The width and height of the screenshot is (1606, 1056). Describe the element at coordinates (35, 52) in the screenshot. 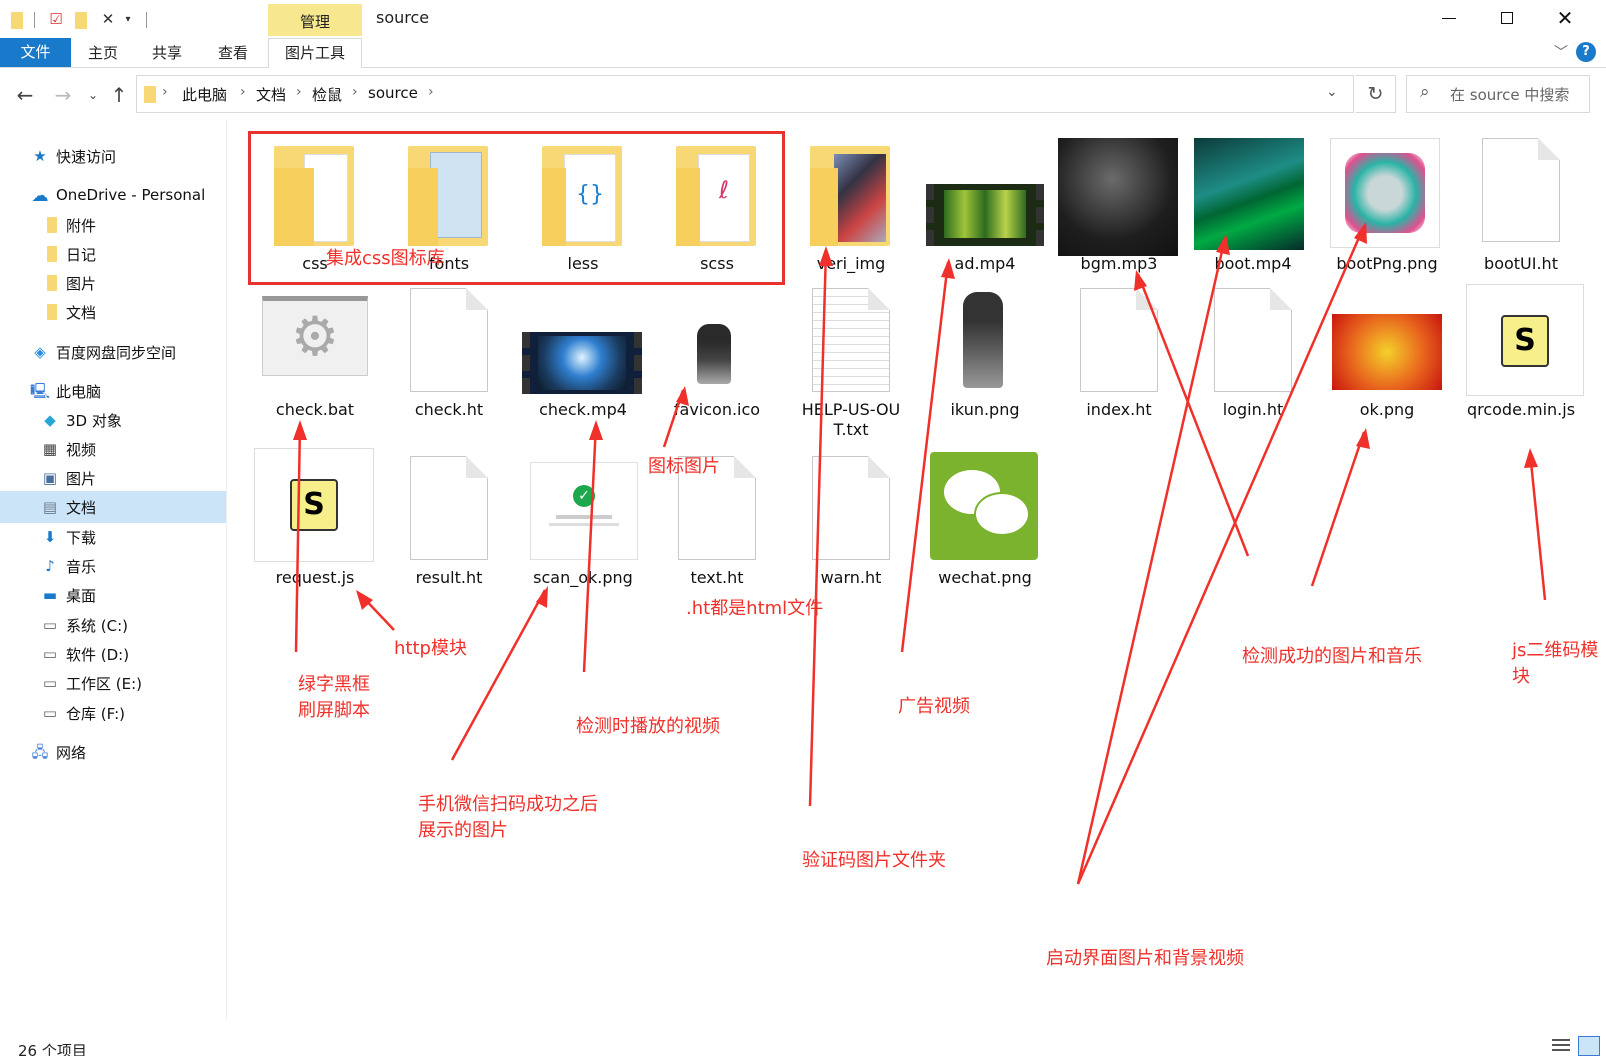

I see `tab-file: 文件` at that location.